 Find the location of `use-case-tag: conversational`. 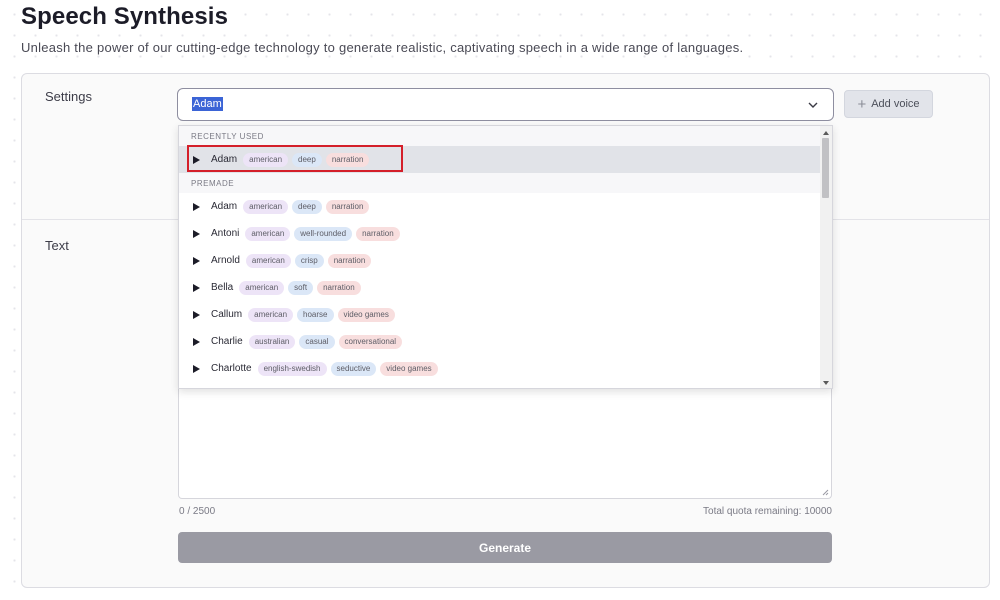

use-case-tag: conversational is located at coordinates (370, 341).